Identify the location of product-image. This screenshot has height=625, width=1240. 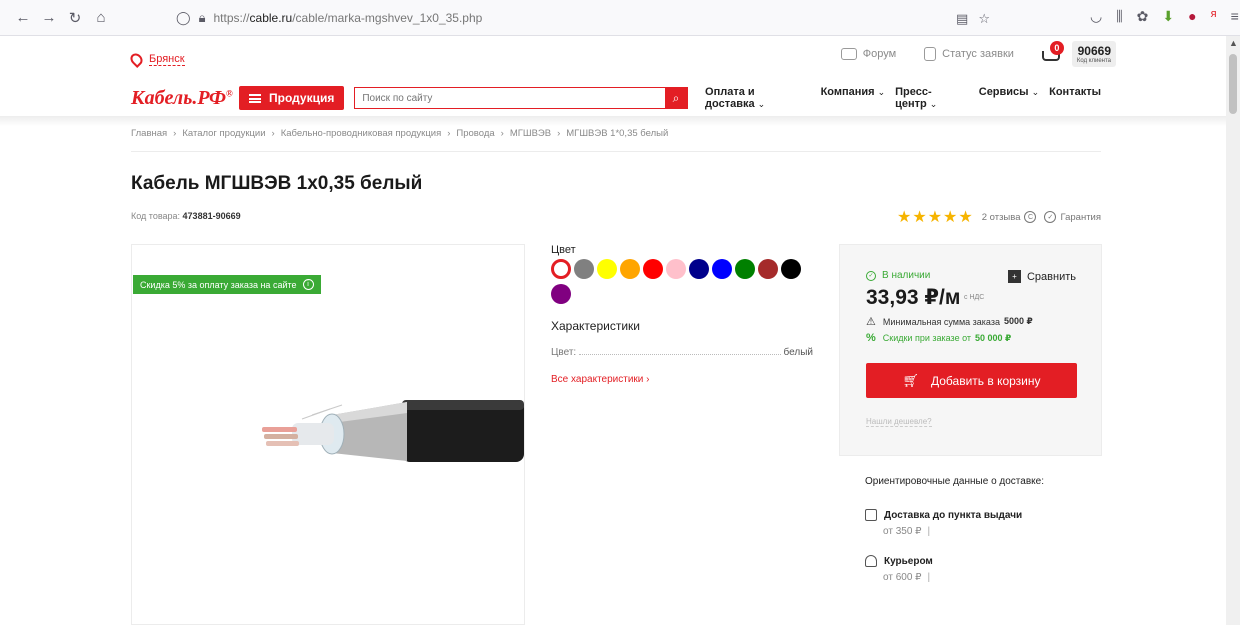
(388, 435).